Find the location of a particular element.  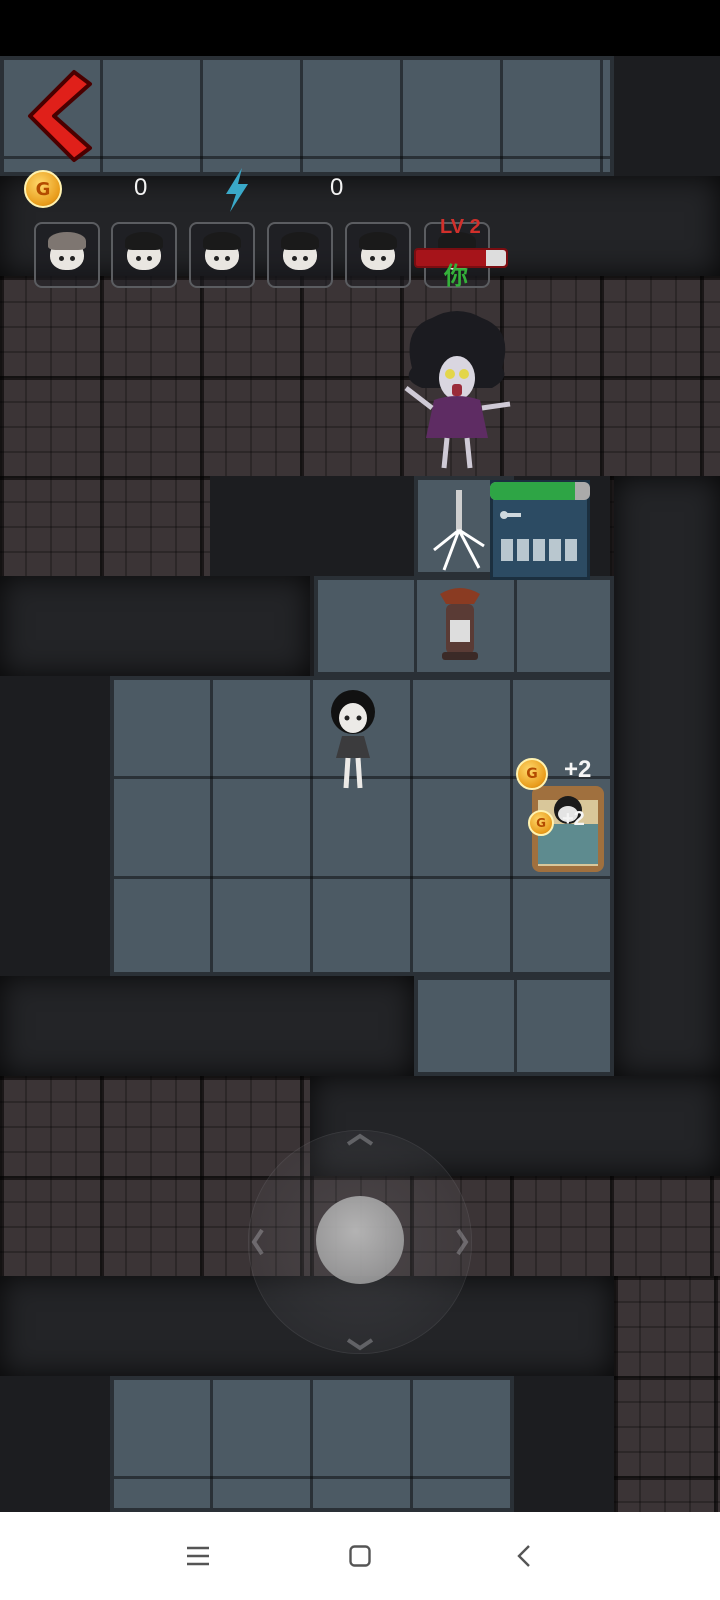

coin-count: 0 is located at coordinates (141, 187).